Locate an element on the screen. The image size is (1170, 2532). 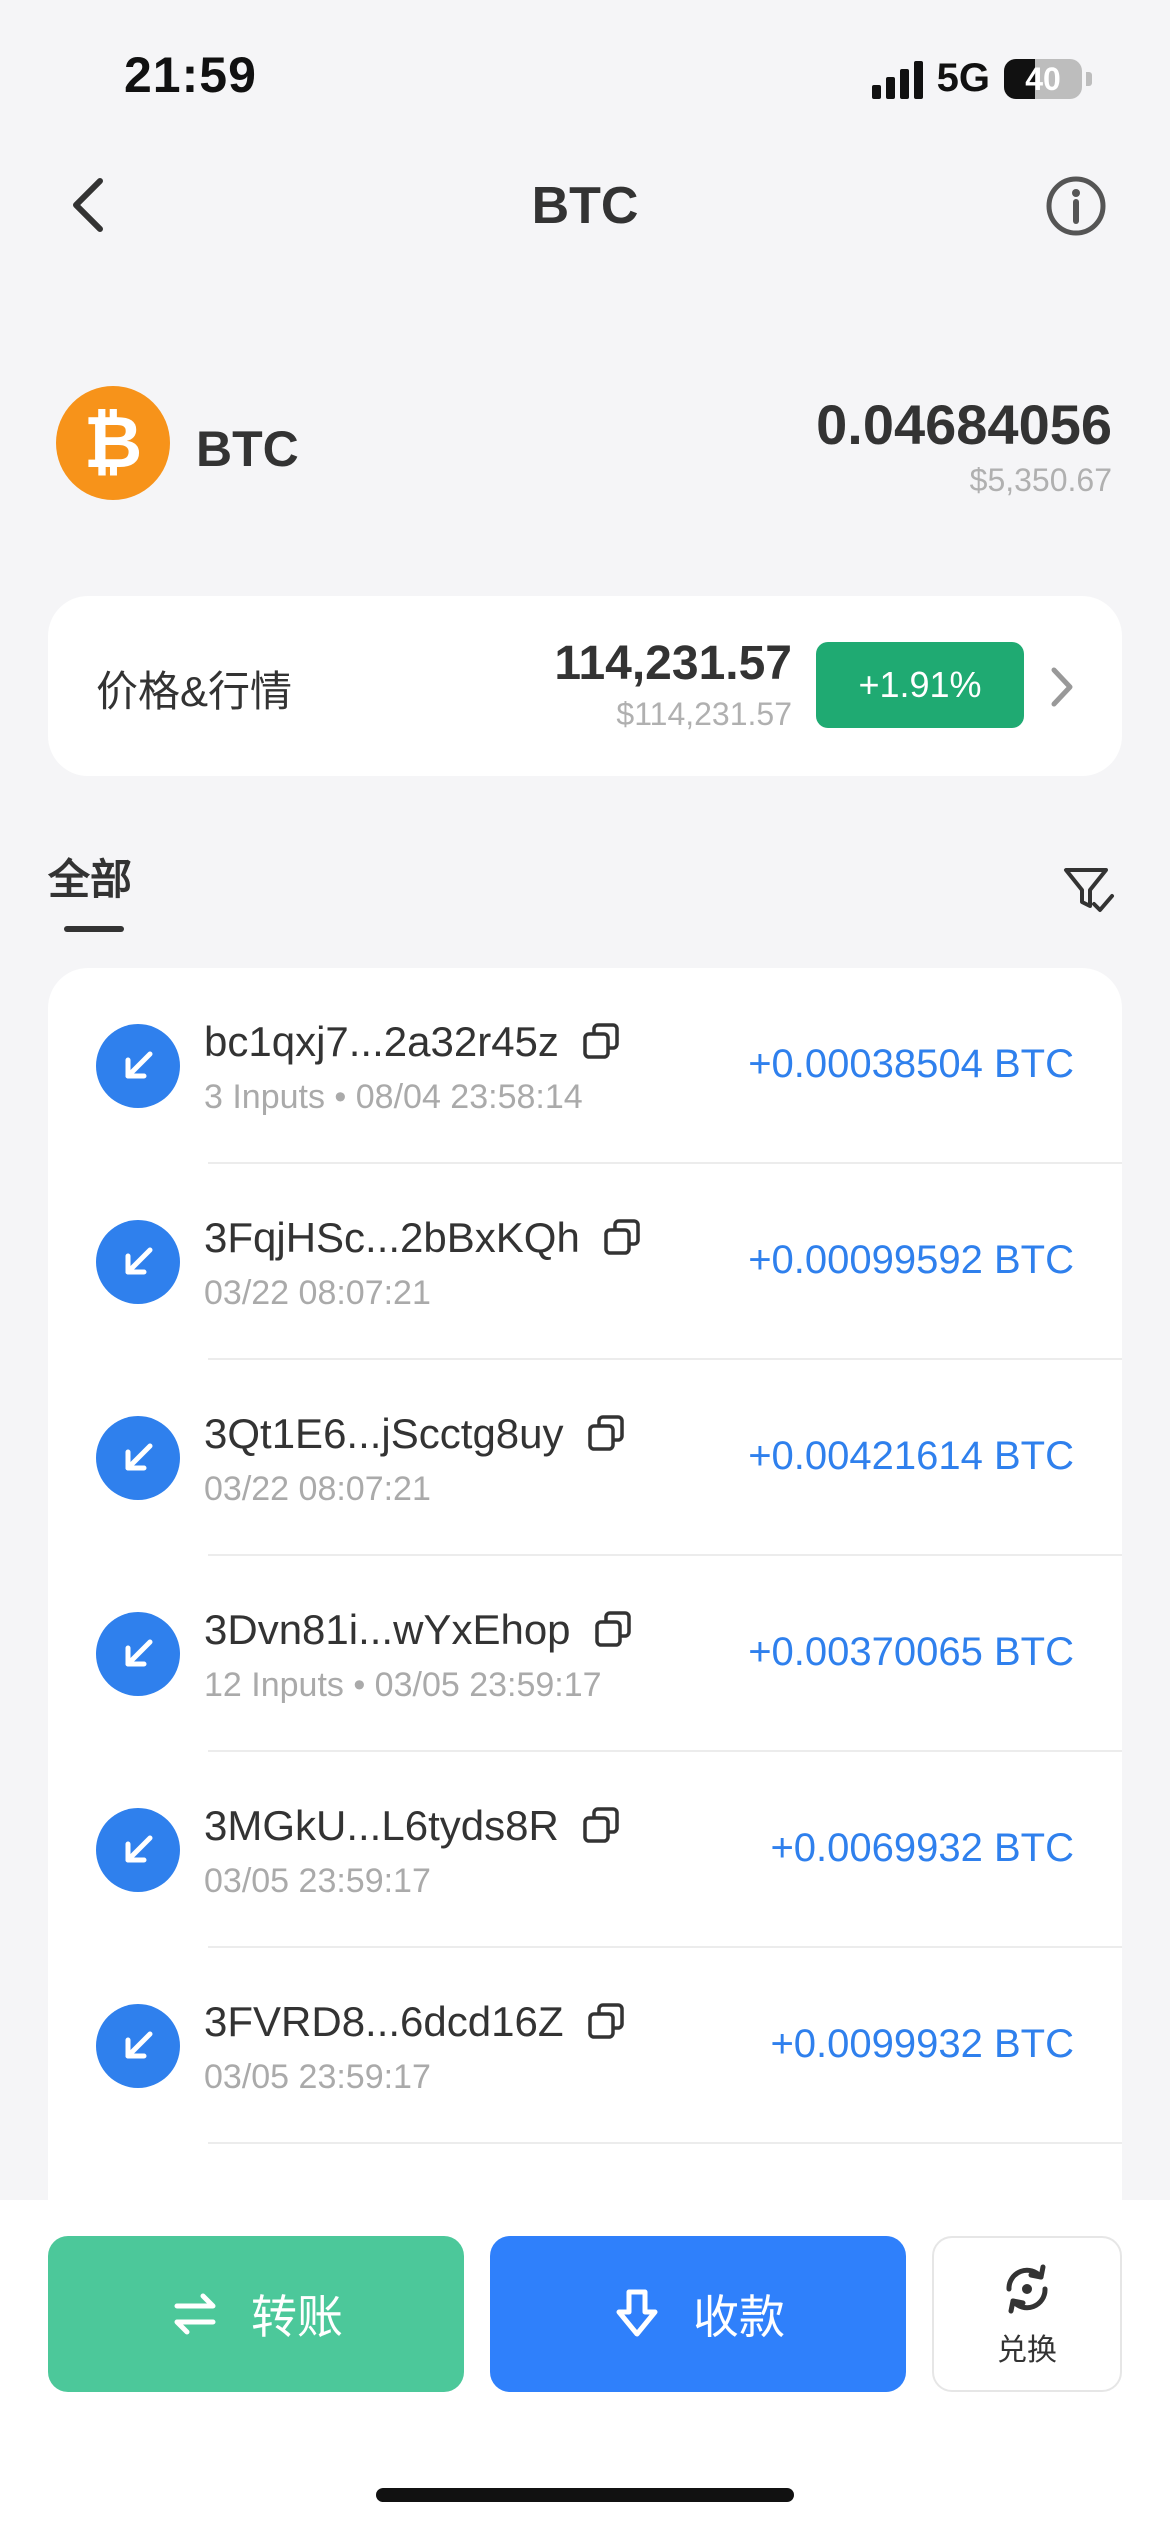
transaction-amount: +0.00099592 BTC is located at coordinates (911, 1260).